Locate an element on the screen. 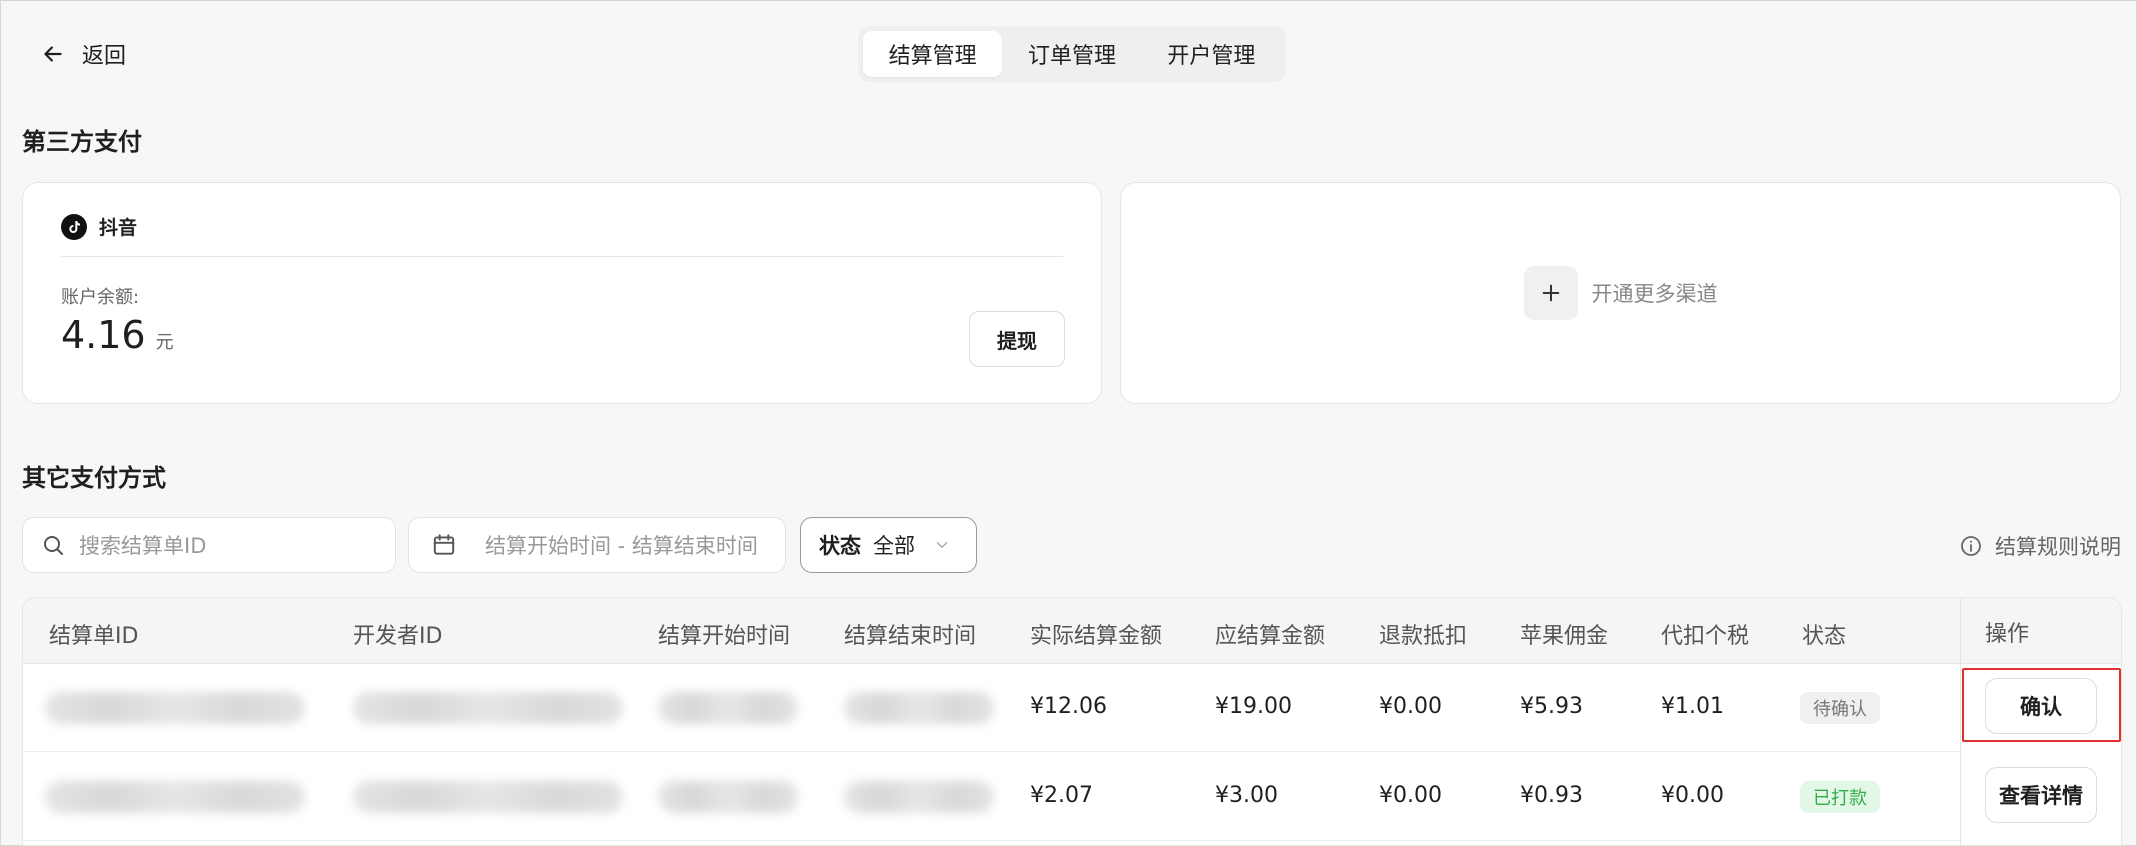 This screenshot has width=2137, height=846. cell-apple-commission: ¥0.93 is located at coordinates (1551, 795).